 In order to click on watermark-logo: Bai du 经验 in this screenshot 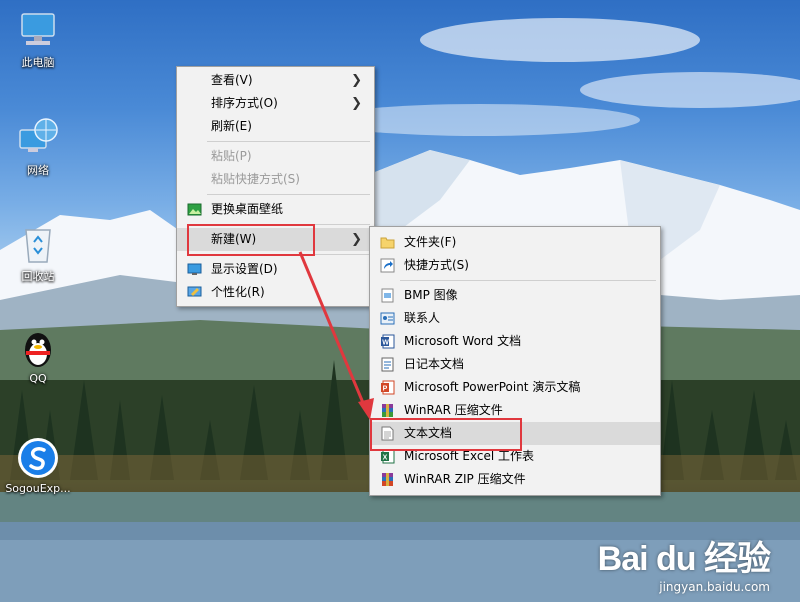, I will do `click(684, 559)`.